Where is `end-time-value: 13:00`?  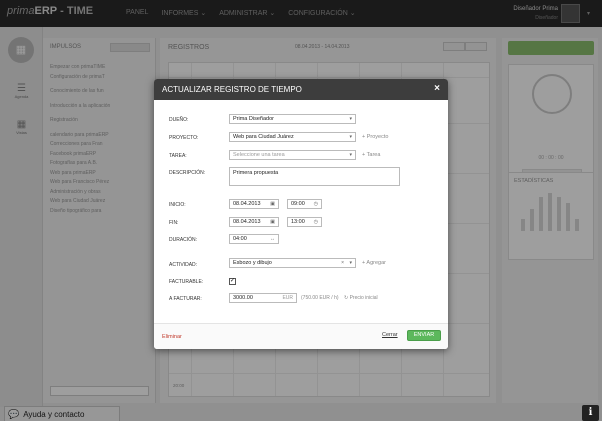
end-time-value: 13:00 is located at coordinates (298, 222).